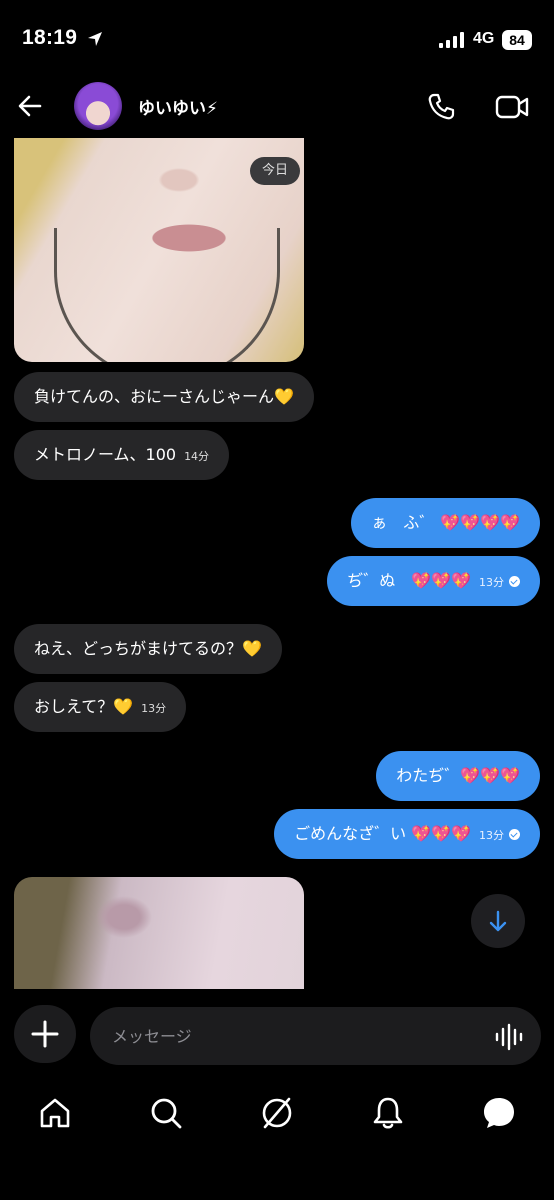 The width and height of the screenshot is (554, 1200). I want to click on avatar, so click(98, 106).